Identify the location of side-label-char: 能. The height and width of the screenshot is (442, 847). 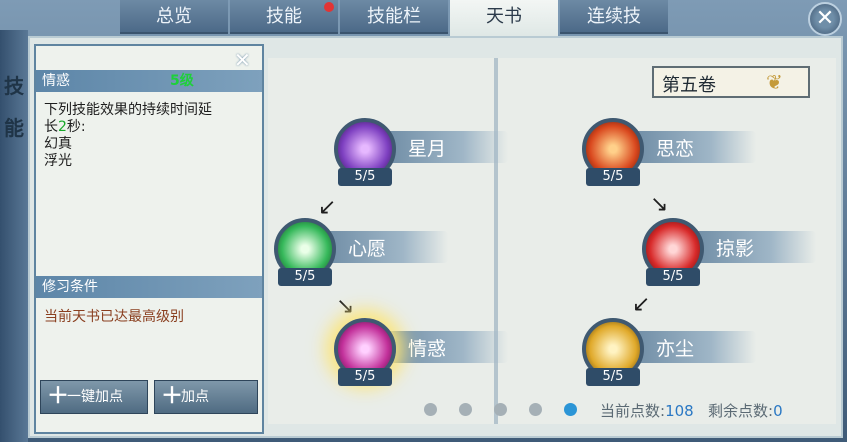
(14, 128).